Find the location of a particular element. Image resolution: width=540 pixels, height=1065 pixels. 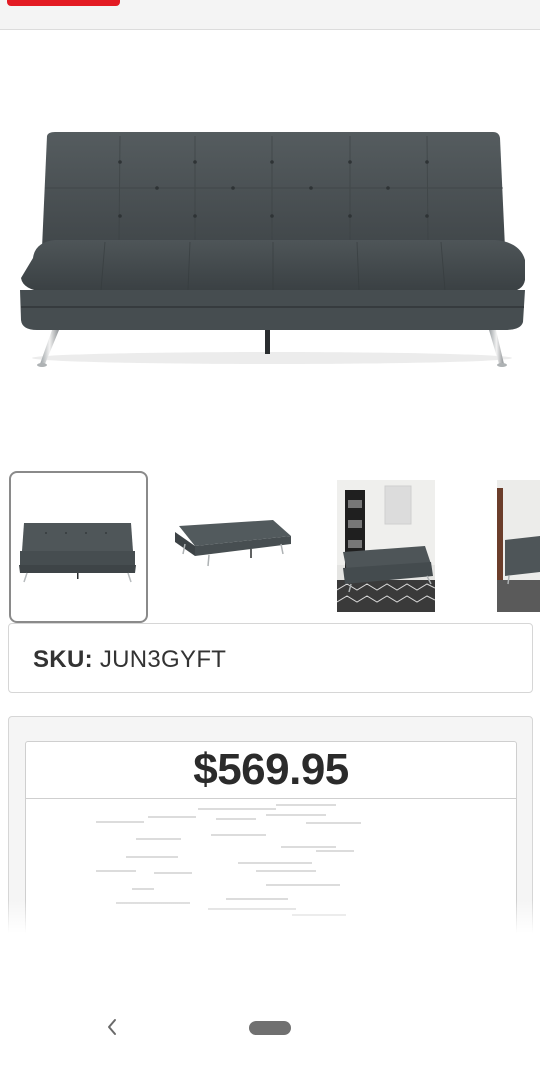

product-thumbnail-strip is located at coordinates (270, 546).